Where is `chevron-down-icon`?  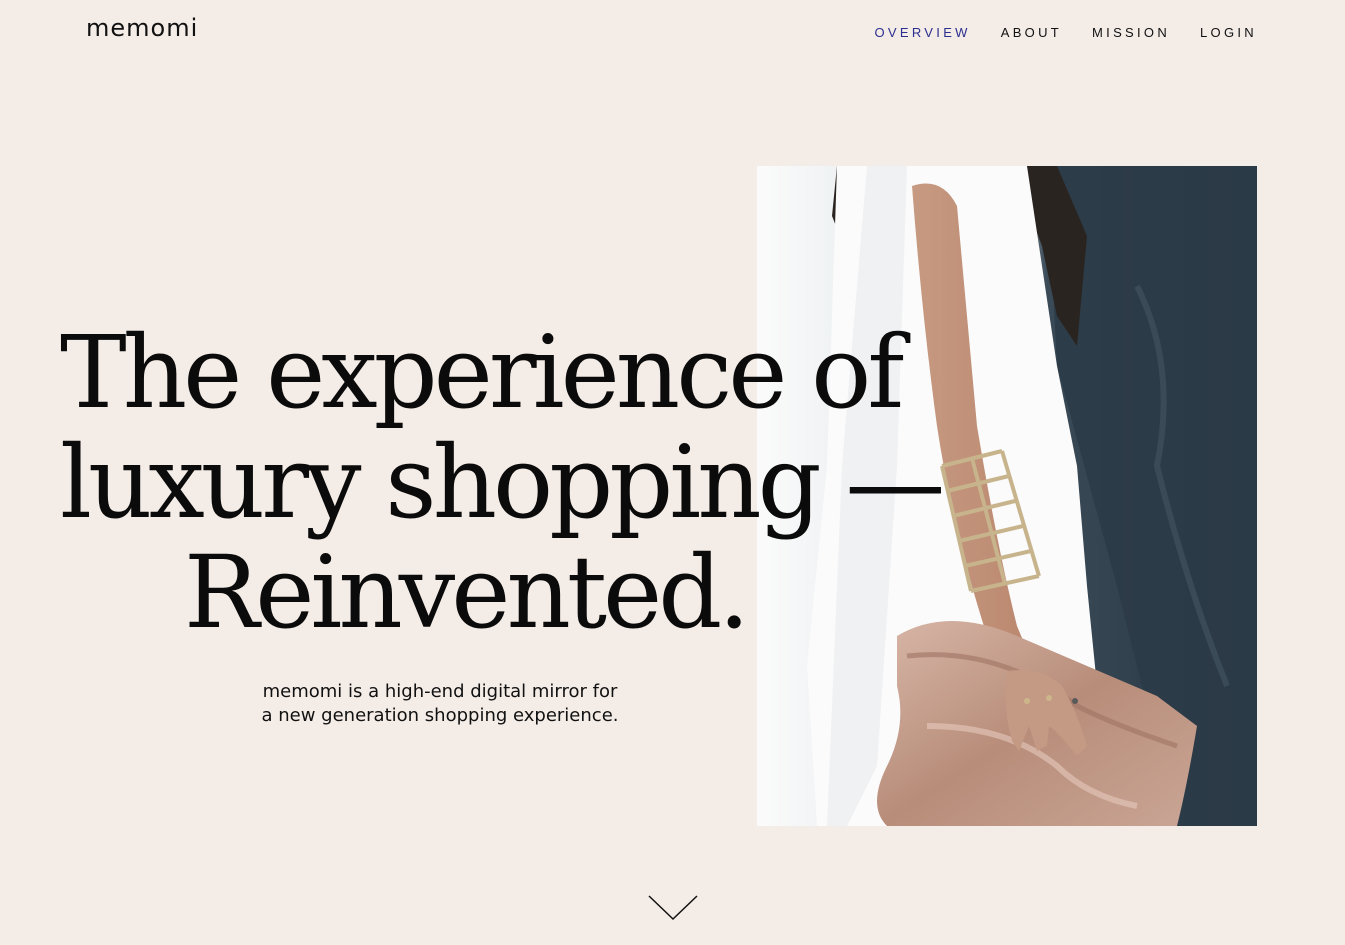 chevron-down-icon is located at coordinates (673, 908).